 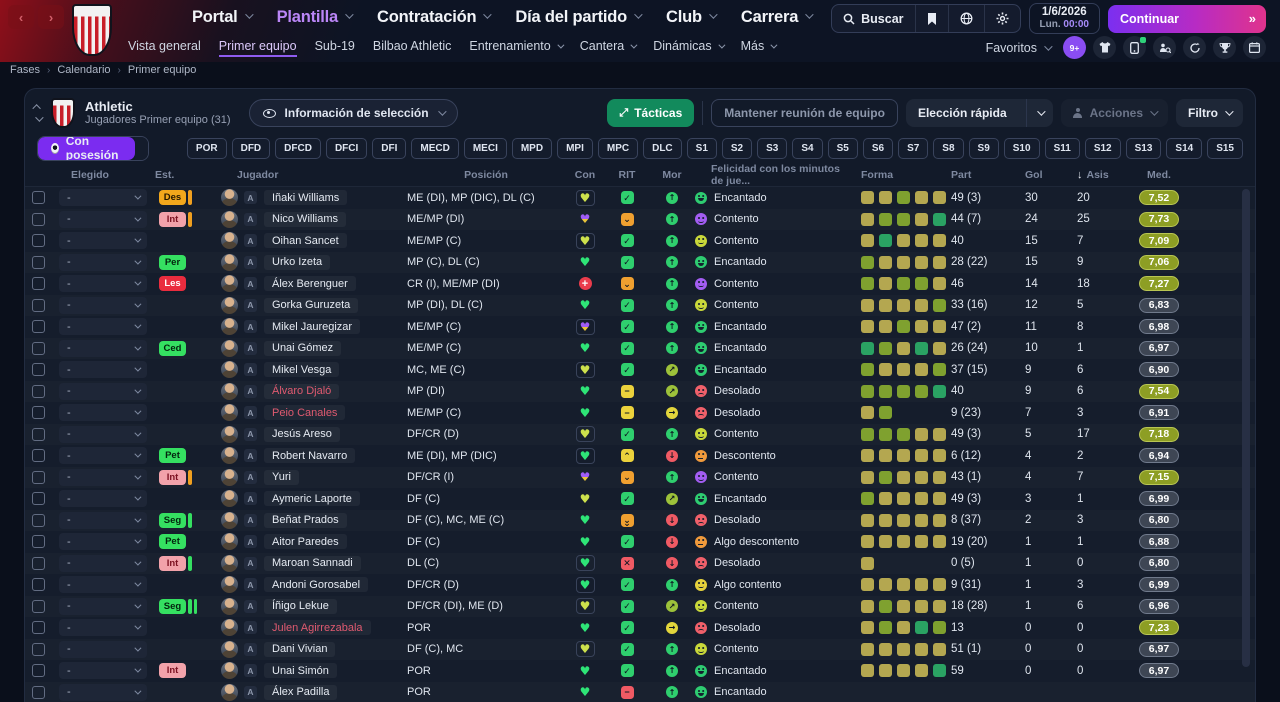 I want to click on player-name: Julen Agirrezabala, so click(x=317, y=628).